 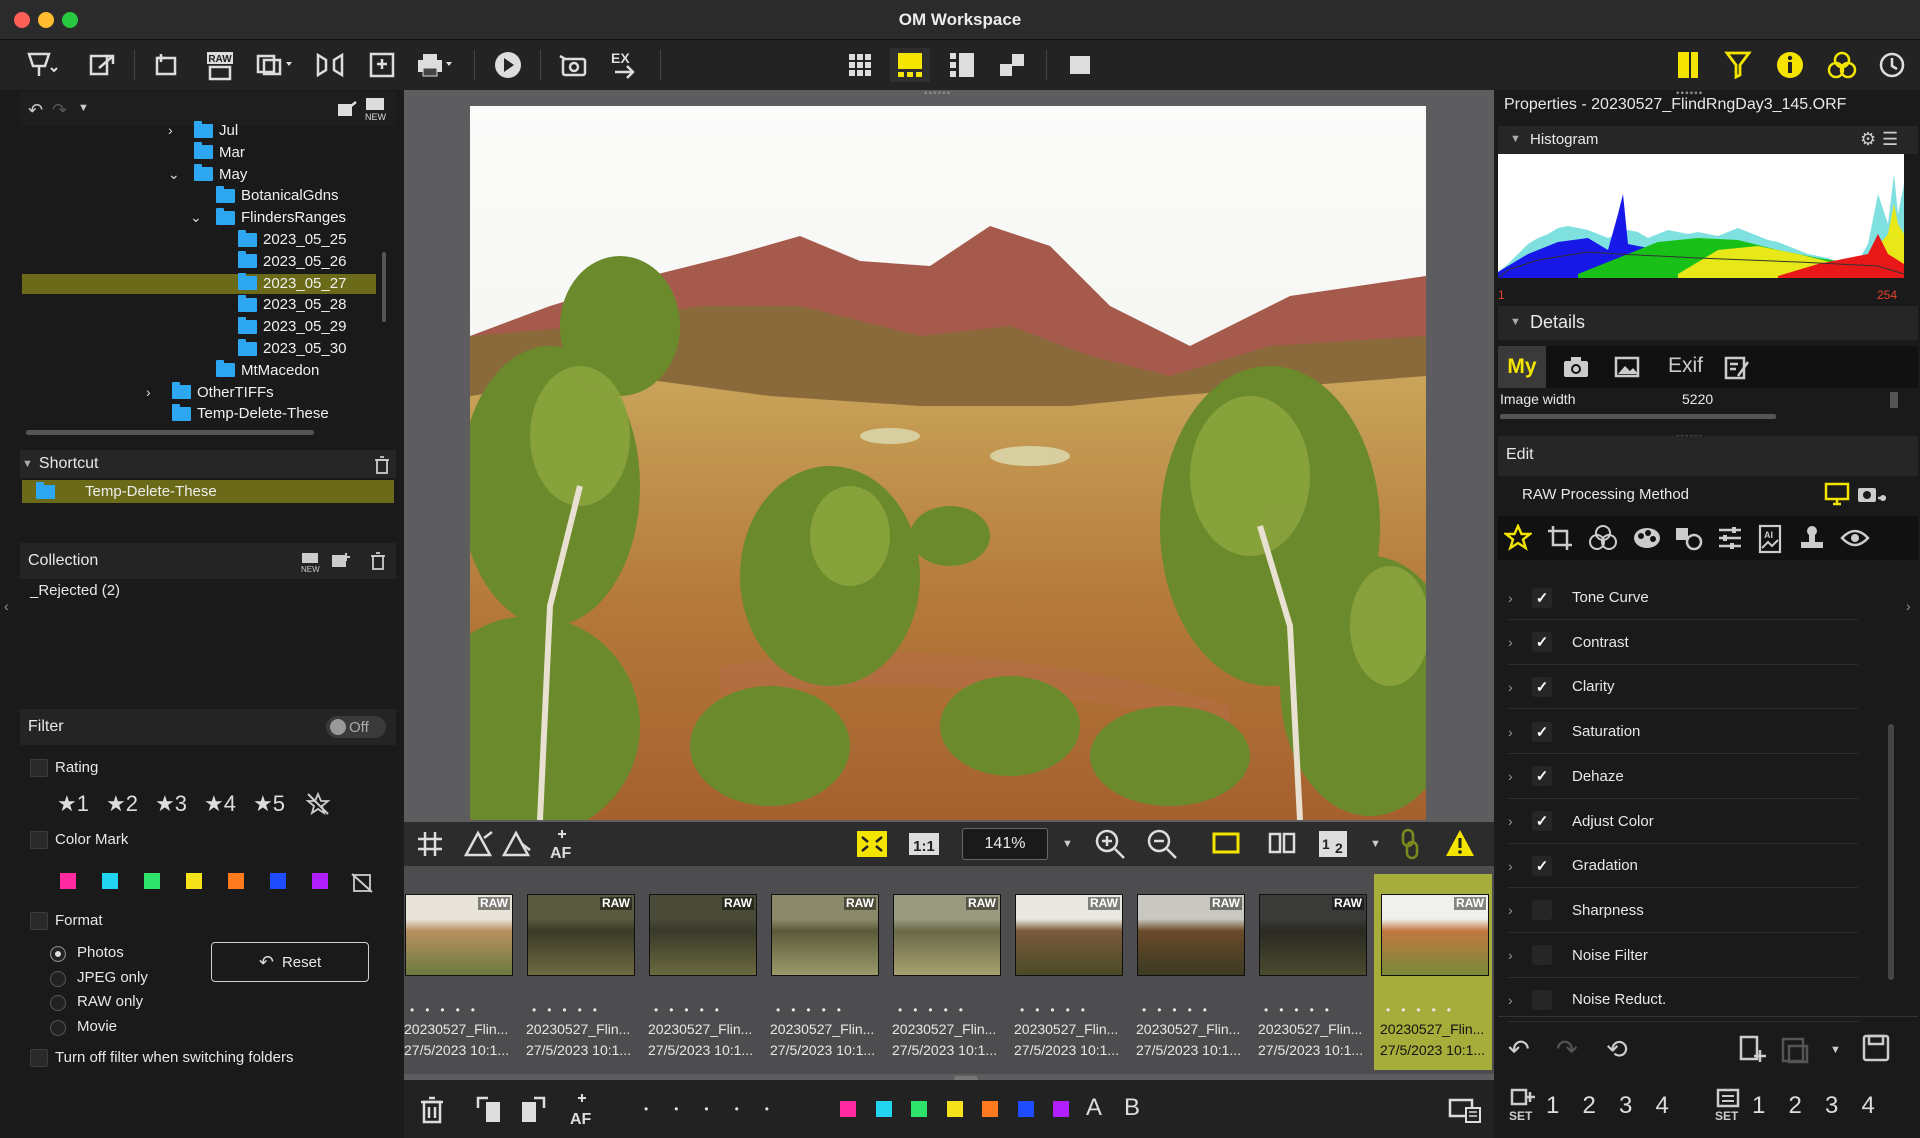 What do you see at coordinates (1683, 687) in the screenshot?
I see `edit-item-row: › ✓ Clarity` at bounding box center [1683, 687].